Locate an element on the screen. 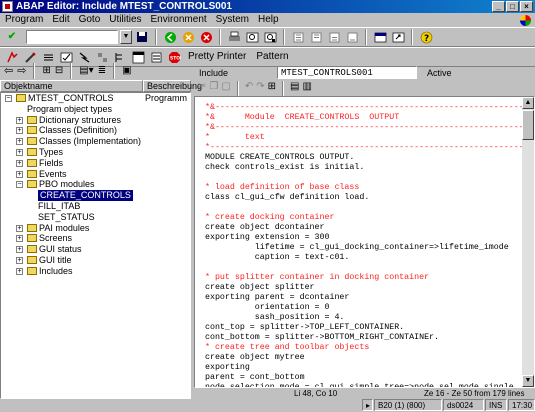 Image resolution: width=535 pixels, height=412 pixels. menu-help: Help is located at coordinates (268, 20).